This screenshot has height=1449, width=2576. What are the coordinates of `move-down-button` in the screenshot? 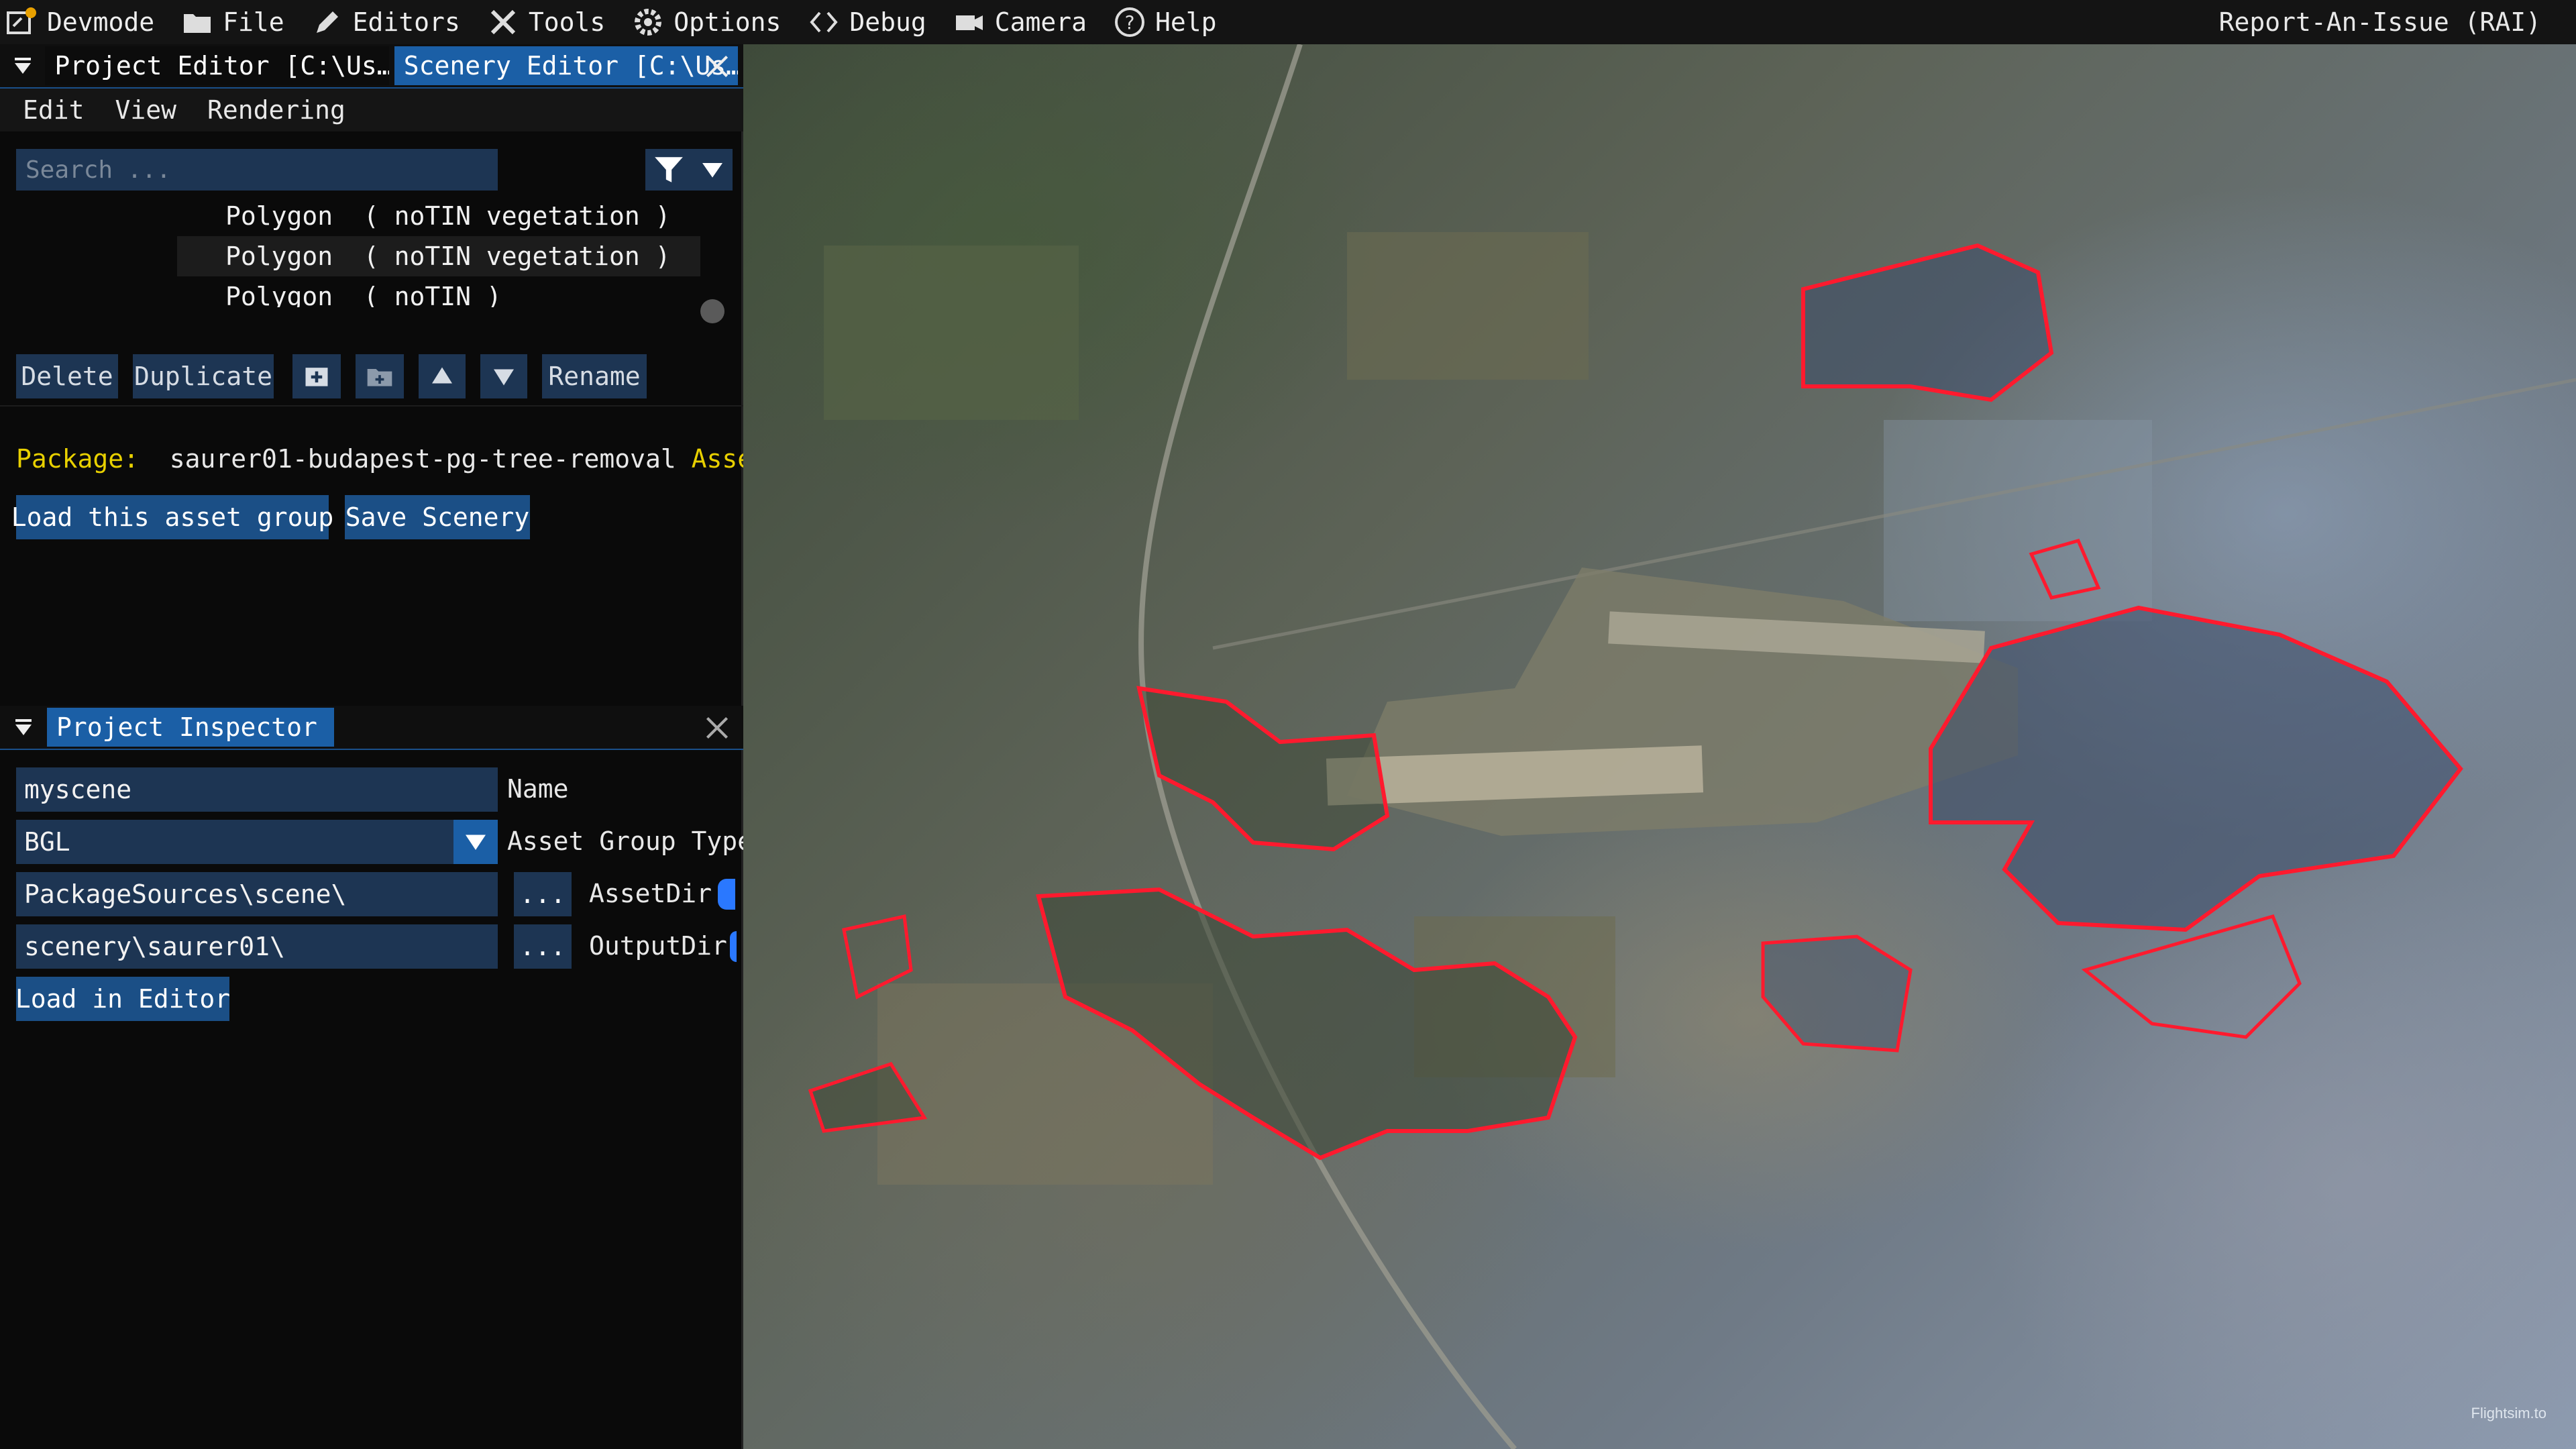 It's located at (503, 376).